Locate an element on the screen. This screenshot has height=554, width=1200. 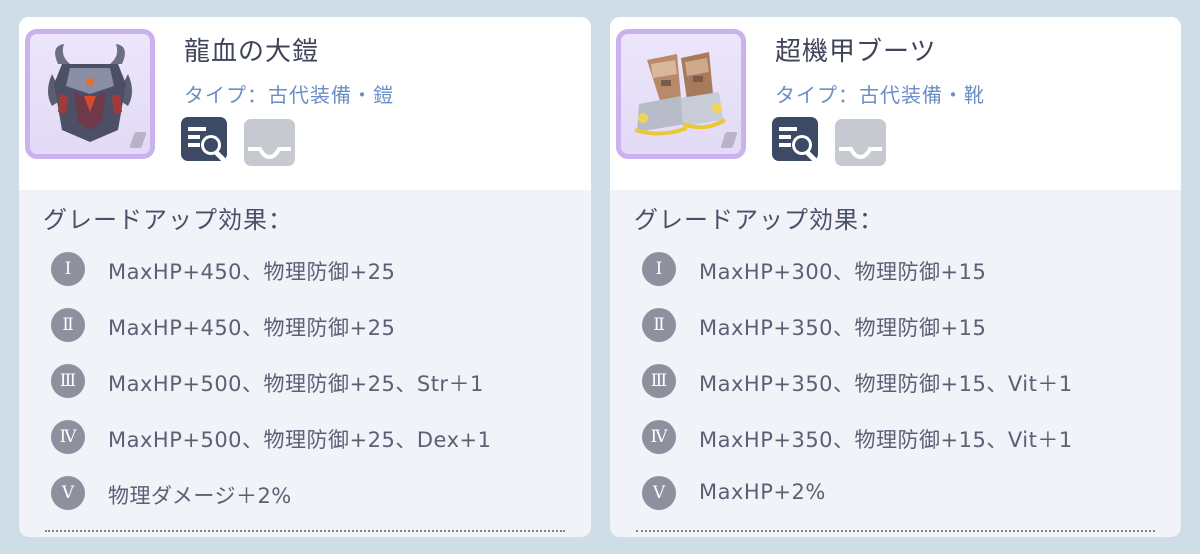
item-name: 超機甲ブーツ is located at coordinates (856, 52).